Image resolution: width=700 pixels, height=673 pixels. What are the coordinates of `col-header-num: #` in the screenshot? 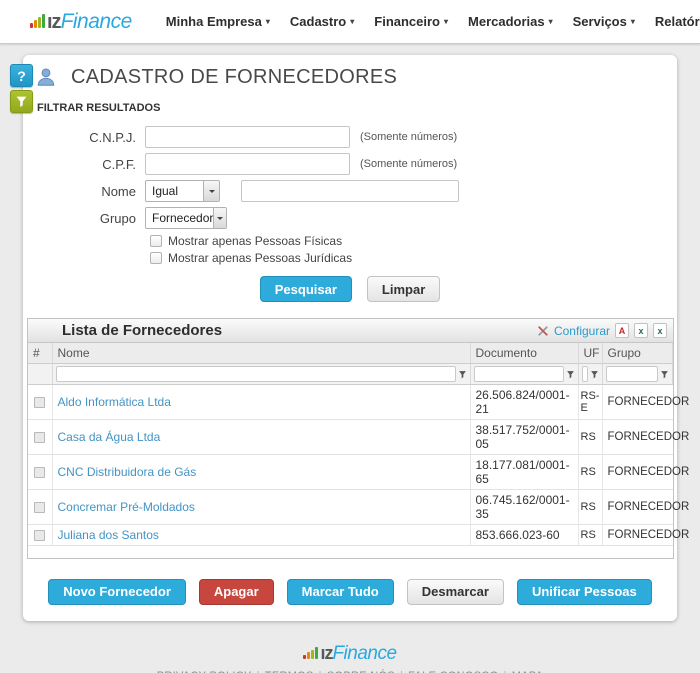 It's located at (40, 353).